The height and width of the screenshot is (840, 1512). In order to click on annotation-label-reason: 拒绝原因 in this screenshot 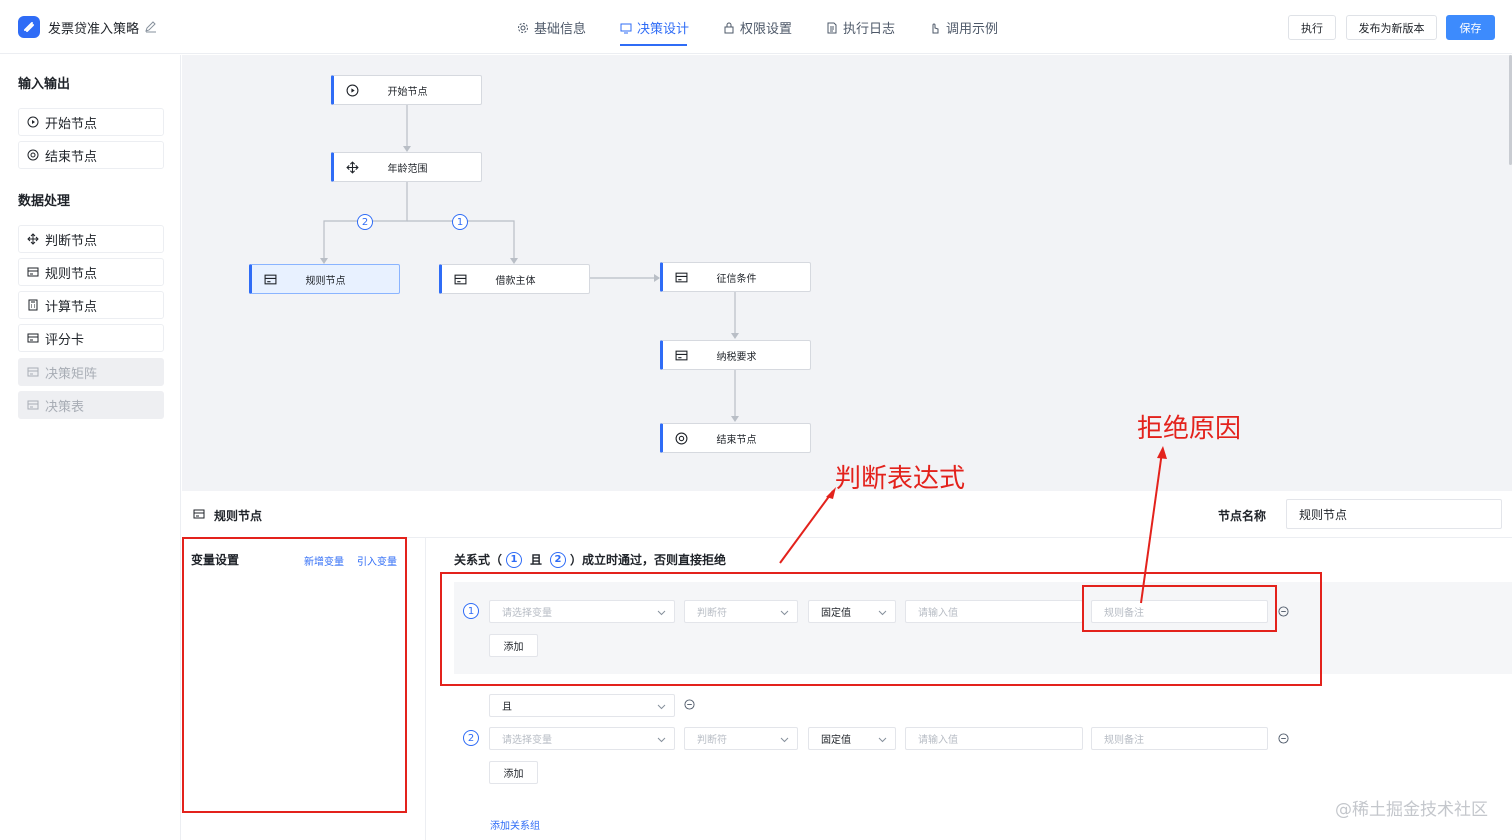, I will do `click(1189, 429)`.